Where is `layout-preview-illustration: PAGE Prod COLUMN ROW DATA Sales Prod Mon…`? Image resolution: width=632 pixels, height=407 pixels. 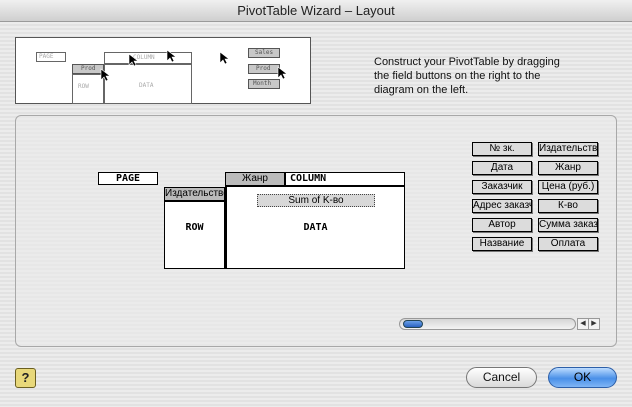 layout-preview-illustration: PAGE Prod COLUMN ROW DATA Sales Prod Mon… is located at coordinates (163, 70).